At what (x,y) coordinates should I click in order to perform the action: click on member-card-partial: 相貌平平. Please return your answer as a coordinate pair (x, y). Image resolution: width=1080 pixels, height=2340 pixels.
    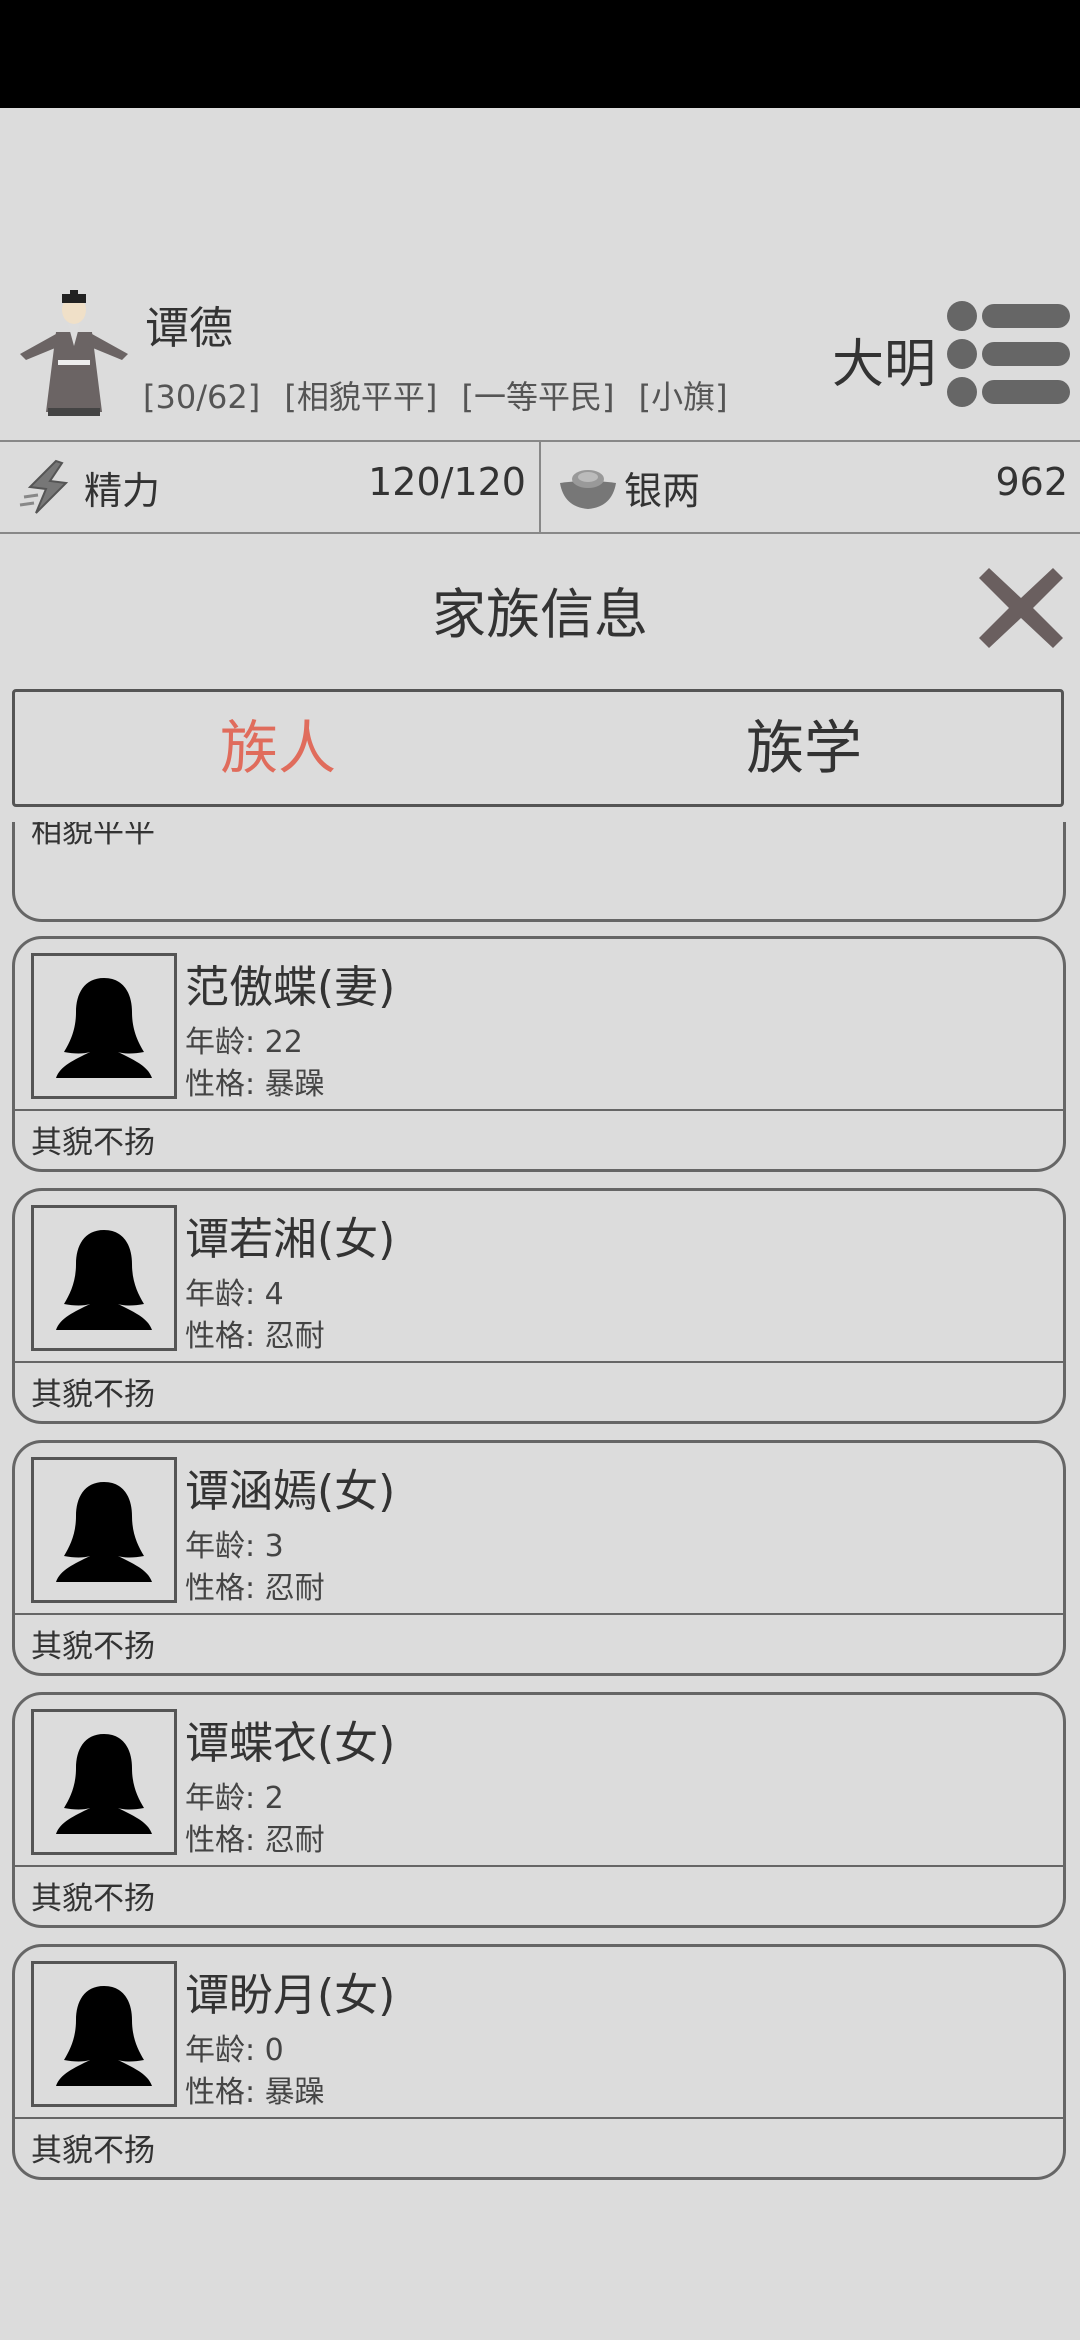
    Looking at the image, I should click on (539, 872).